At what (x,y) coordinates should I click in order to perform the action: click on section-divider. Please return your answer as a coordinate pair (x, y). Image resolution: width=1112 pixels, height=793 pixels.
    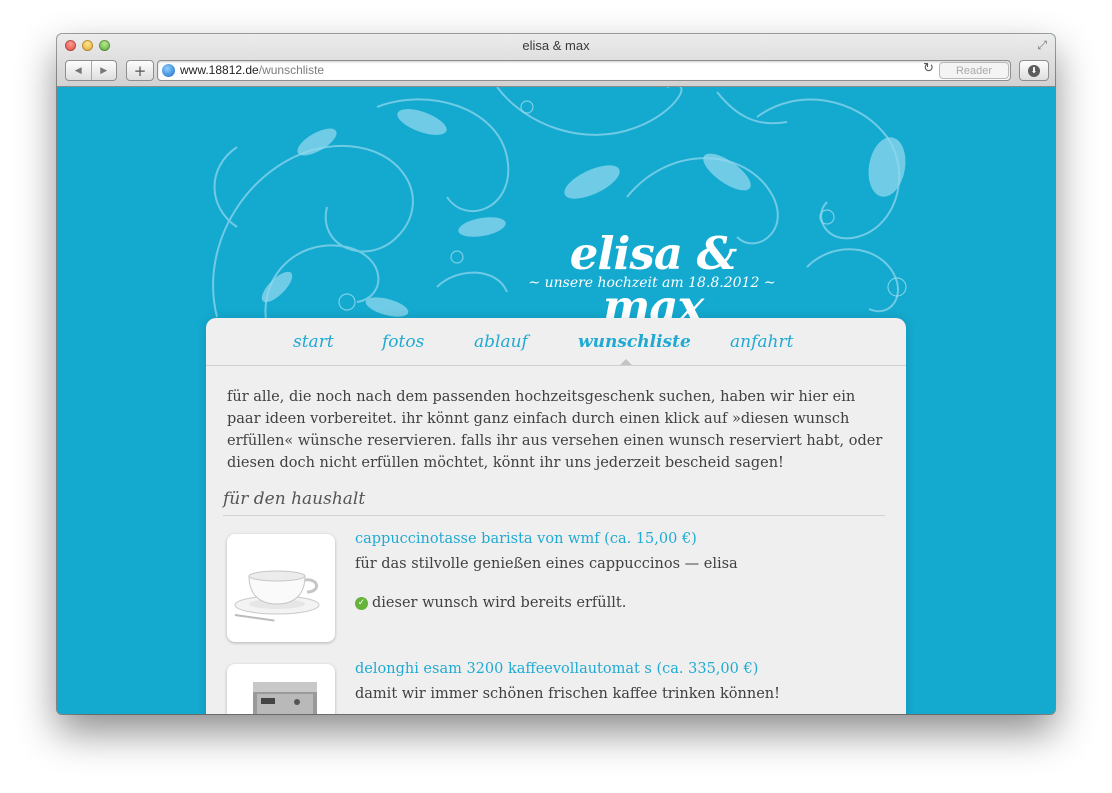
    Looking at the image, I should click on (554, 515).